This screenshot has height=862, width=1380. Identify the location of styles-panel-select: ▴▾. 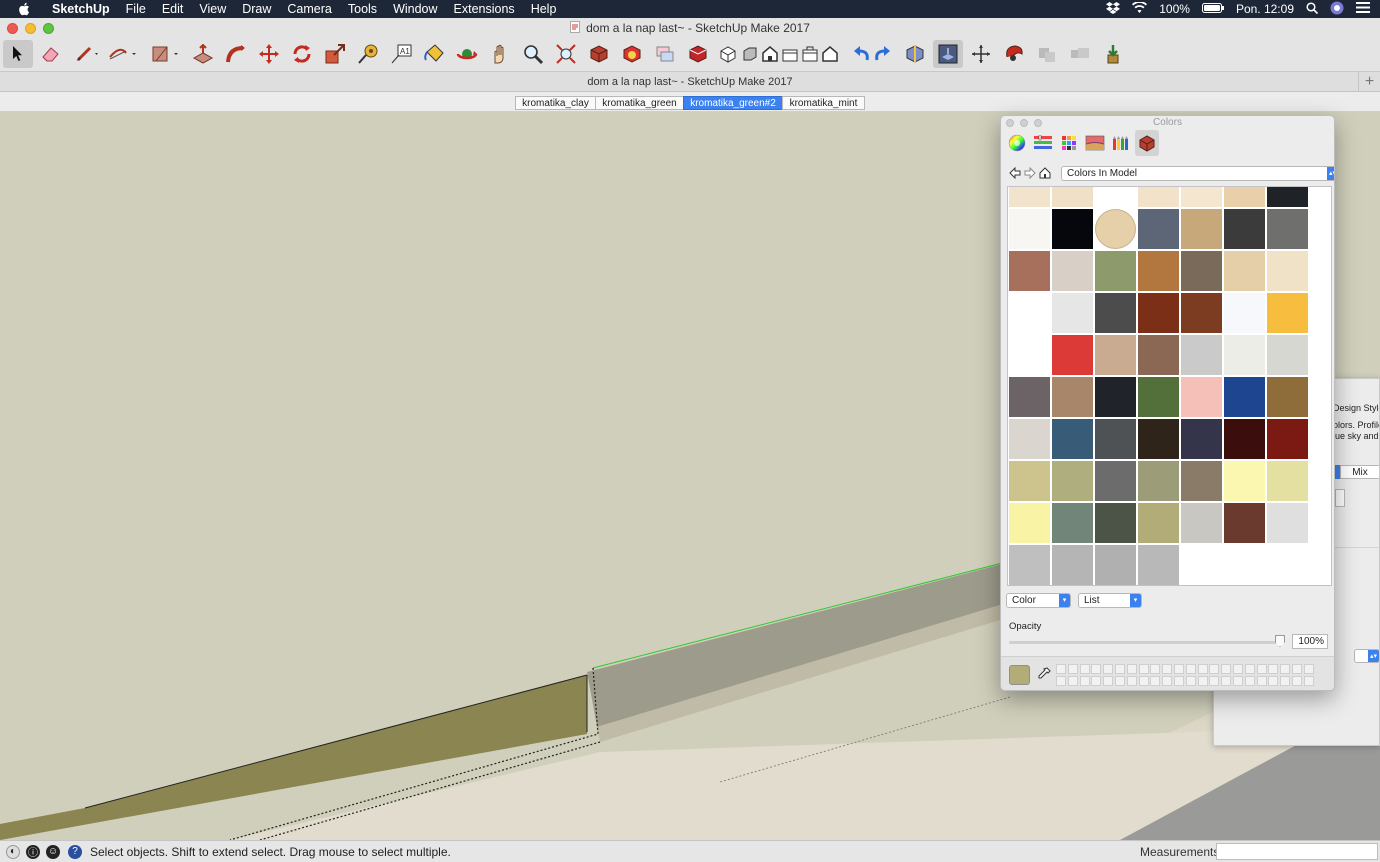
(1366, 656).